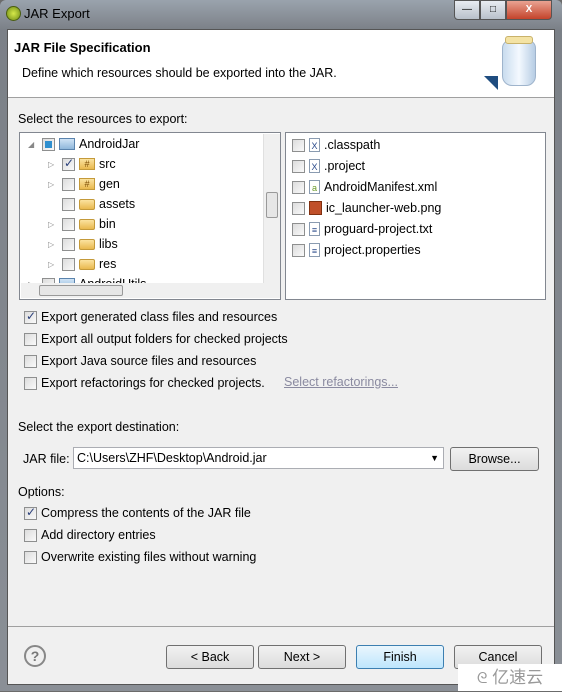 Image resolution: width=562 pixels, height=692 pixels. Describe the element at coordinates (384, 208) in the screenshot. I see `file-item-label: ic_launcher-web.png` at that location.